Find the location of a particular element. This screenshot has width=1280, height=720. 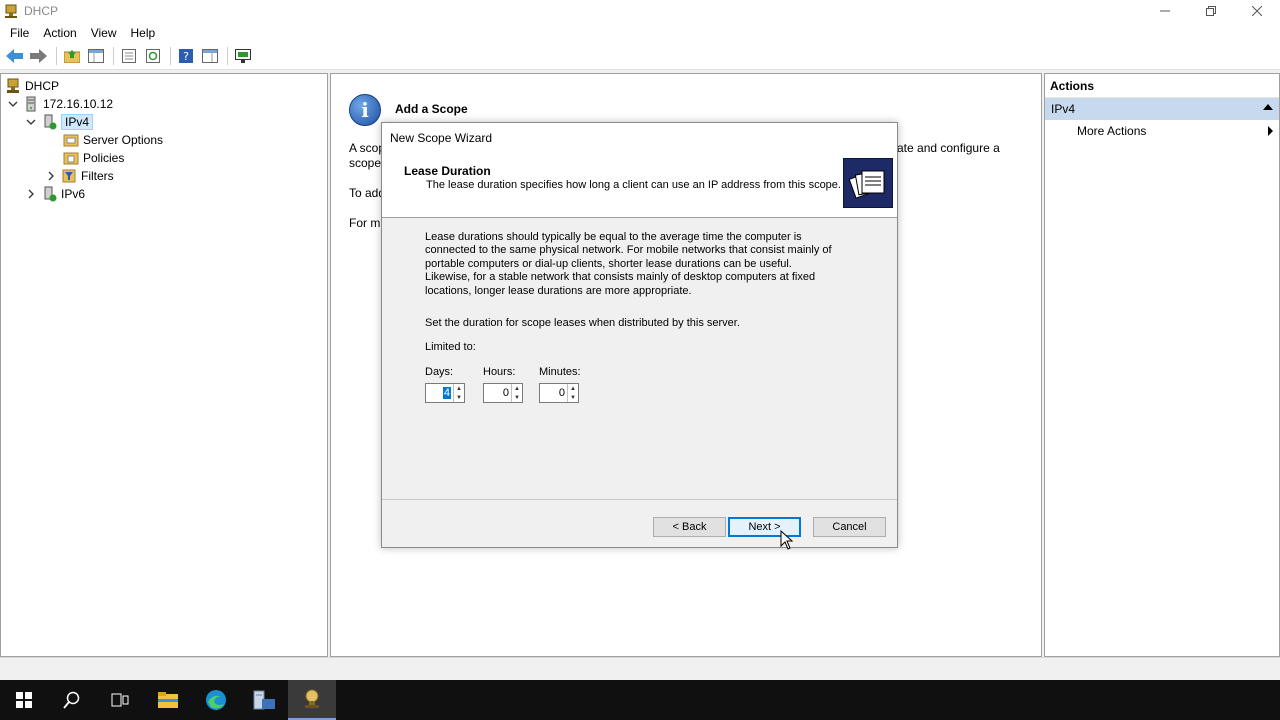

monitor-button is located at coordinates (243, 56).